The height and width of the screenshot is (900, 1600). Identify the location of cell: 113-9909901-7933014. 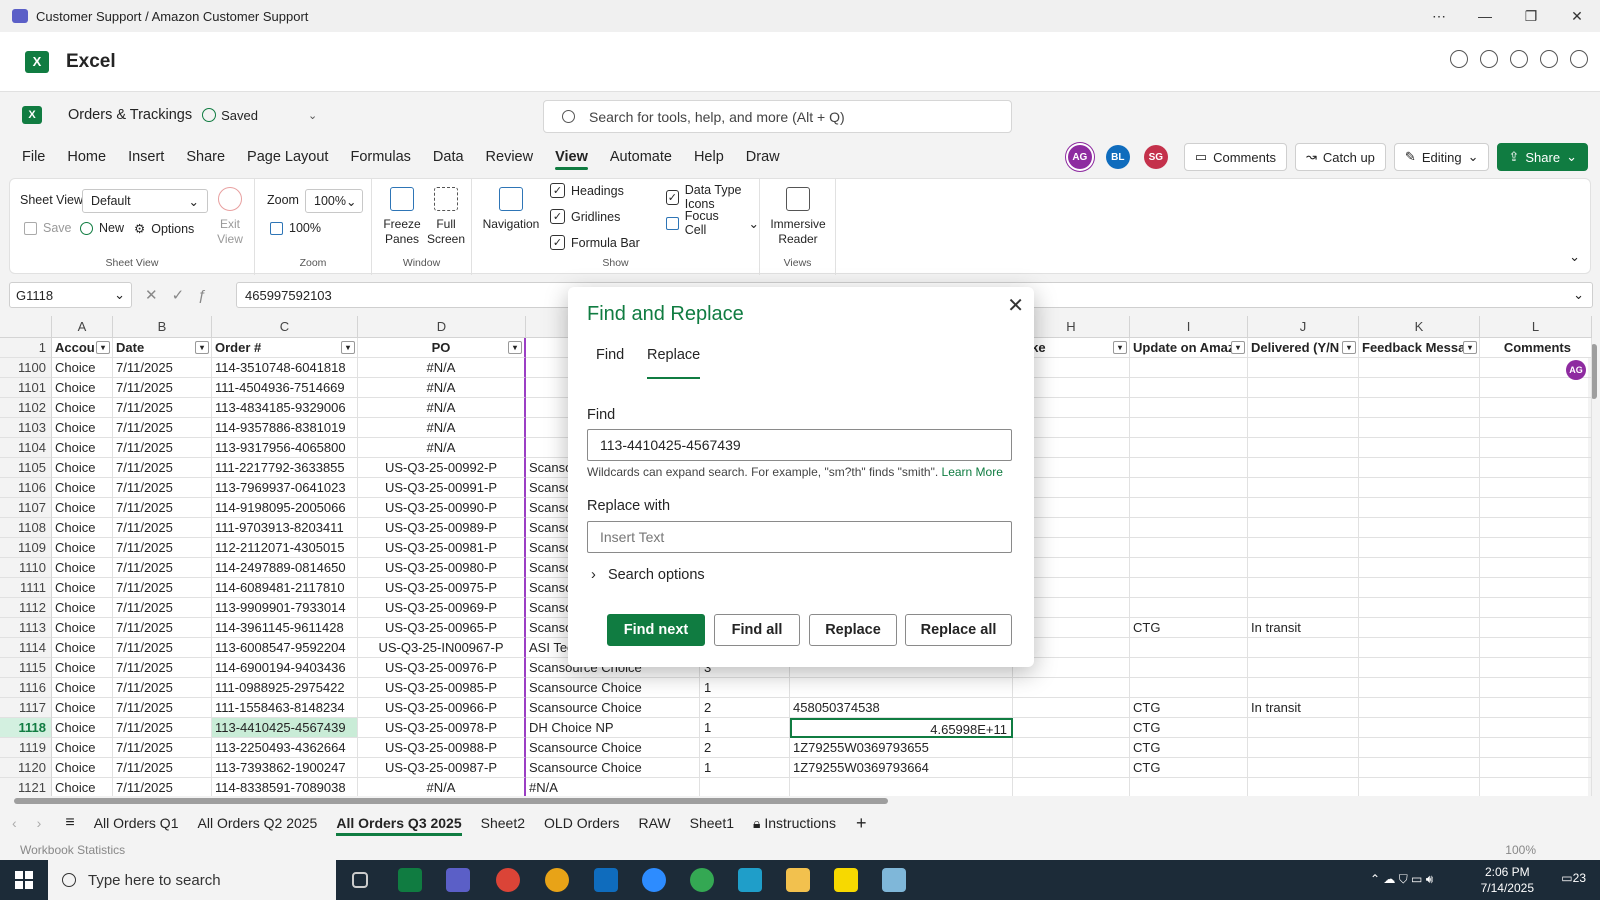
(285, 608).